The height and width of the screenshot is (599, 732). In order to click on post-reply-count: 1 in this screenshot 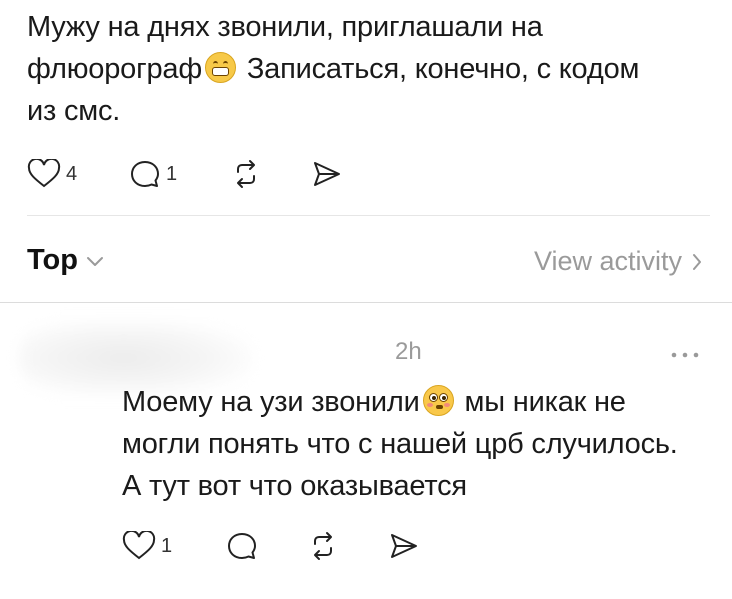, I will do `click(172, 173)`.